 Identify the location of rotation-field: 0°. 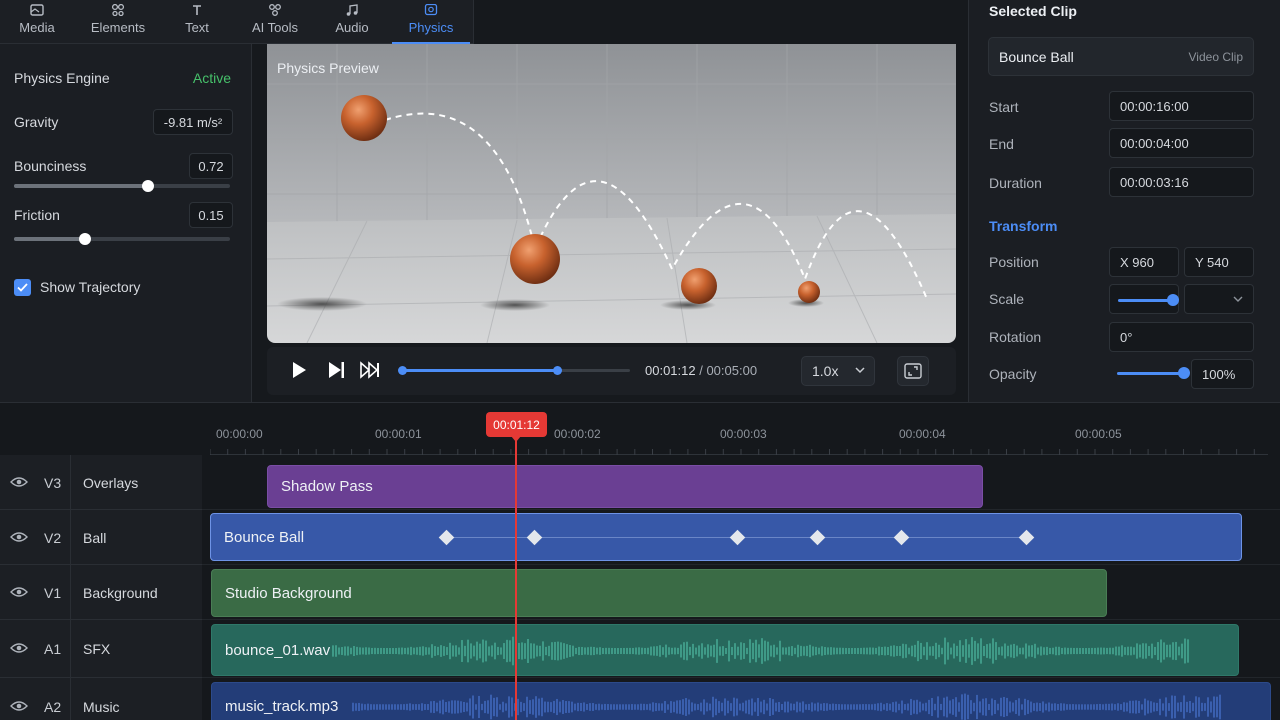
(1181, 337).